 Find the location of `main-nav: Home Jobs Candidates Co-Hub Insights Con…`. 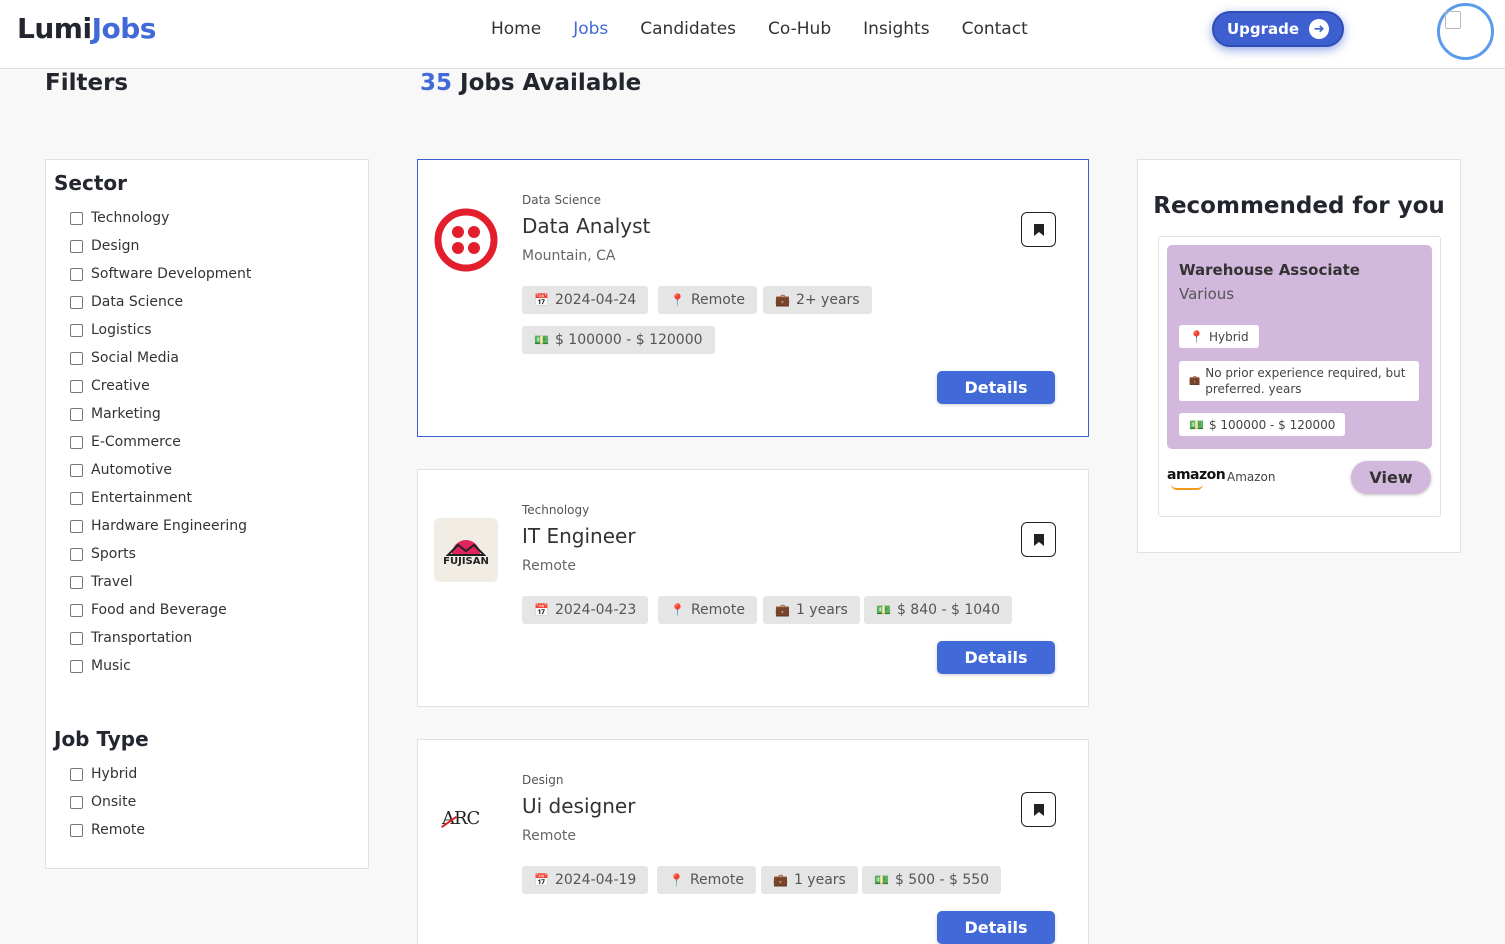

main-nav: Home Jobs Candidates Co-Hub Insights Con… is located at coordinates (775, 29).